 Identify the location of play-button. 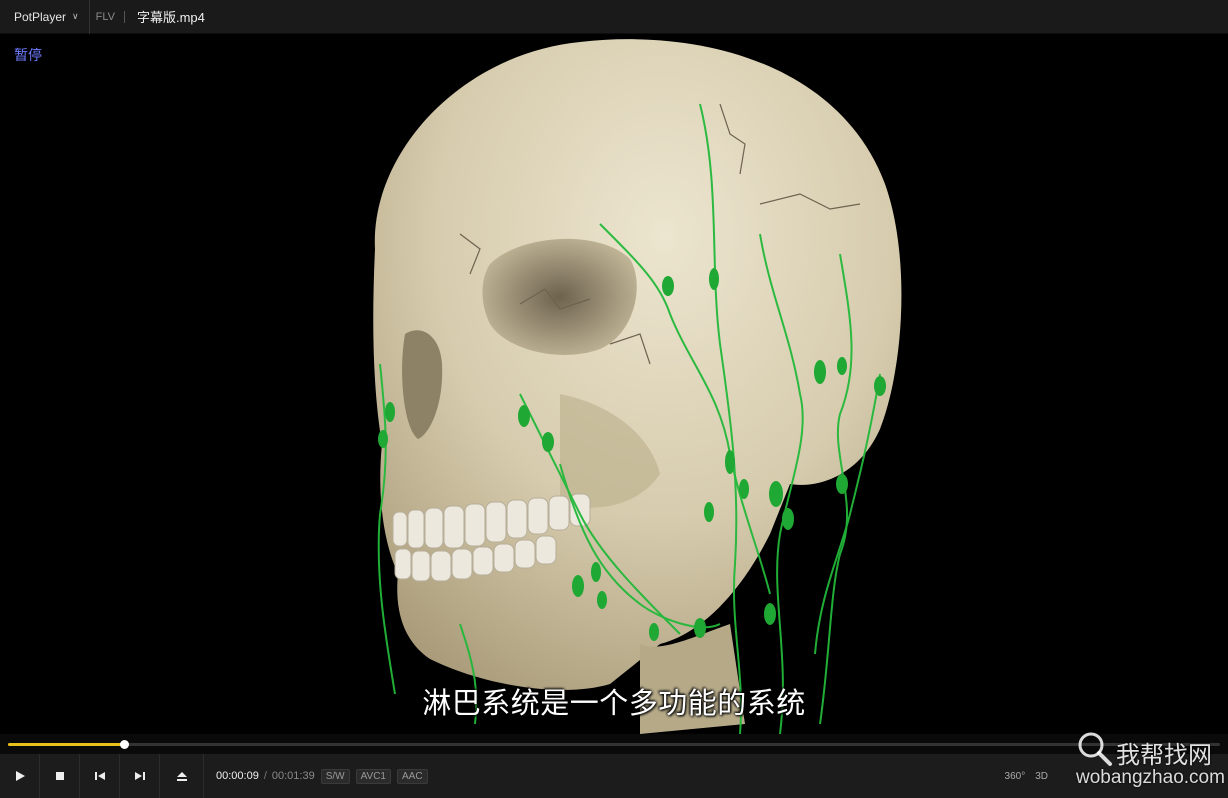
(20, 776).